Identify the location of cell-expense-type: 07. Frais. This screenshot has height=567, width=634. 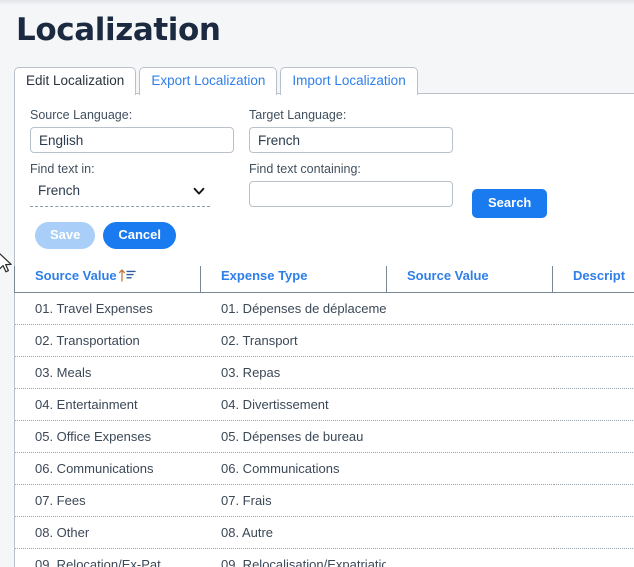
(293, 500).